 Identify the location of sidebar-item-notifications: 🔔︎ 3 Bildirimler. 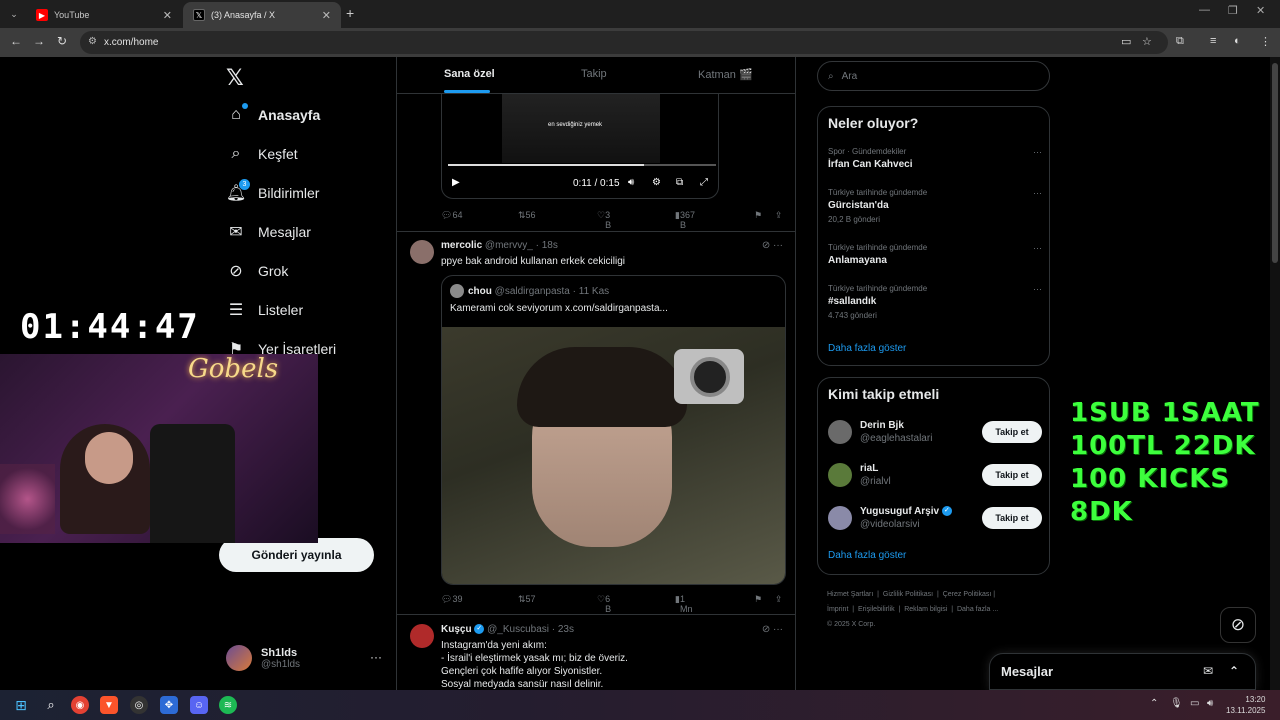
(272, 193).